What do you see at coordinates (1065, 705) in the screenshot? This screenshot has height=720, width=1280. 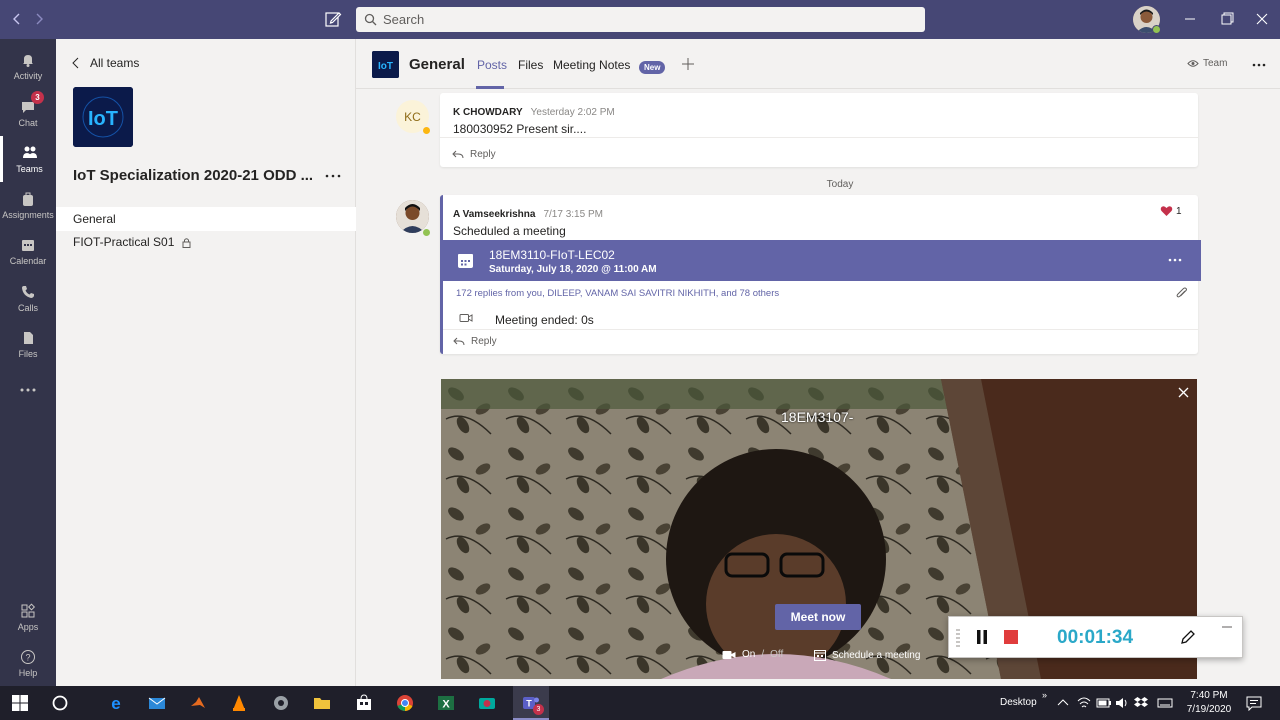 I see `chevron-up-icon` at bounding box center [1065, 705].